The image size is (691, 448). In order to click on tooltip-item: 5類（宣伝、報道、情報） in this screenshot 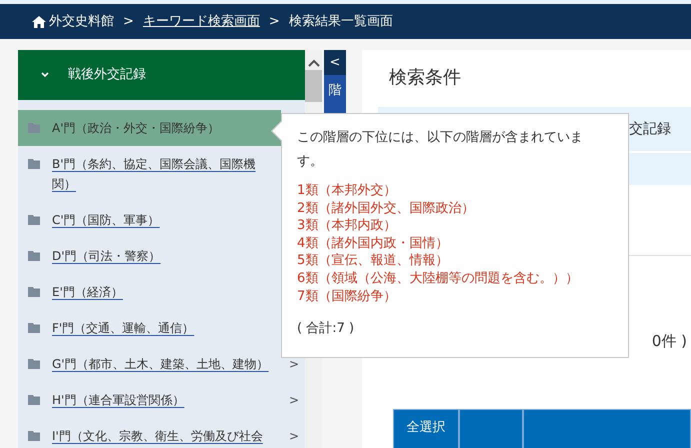, I will do `click(373, 261)`.